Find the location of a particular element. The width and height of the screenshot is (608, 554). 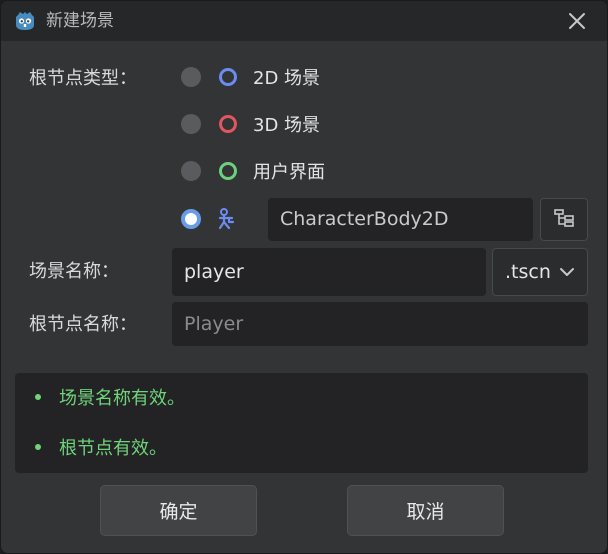

node2d-icon is located at coordinates (228, 77).